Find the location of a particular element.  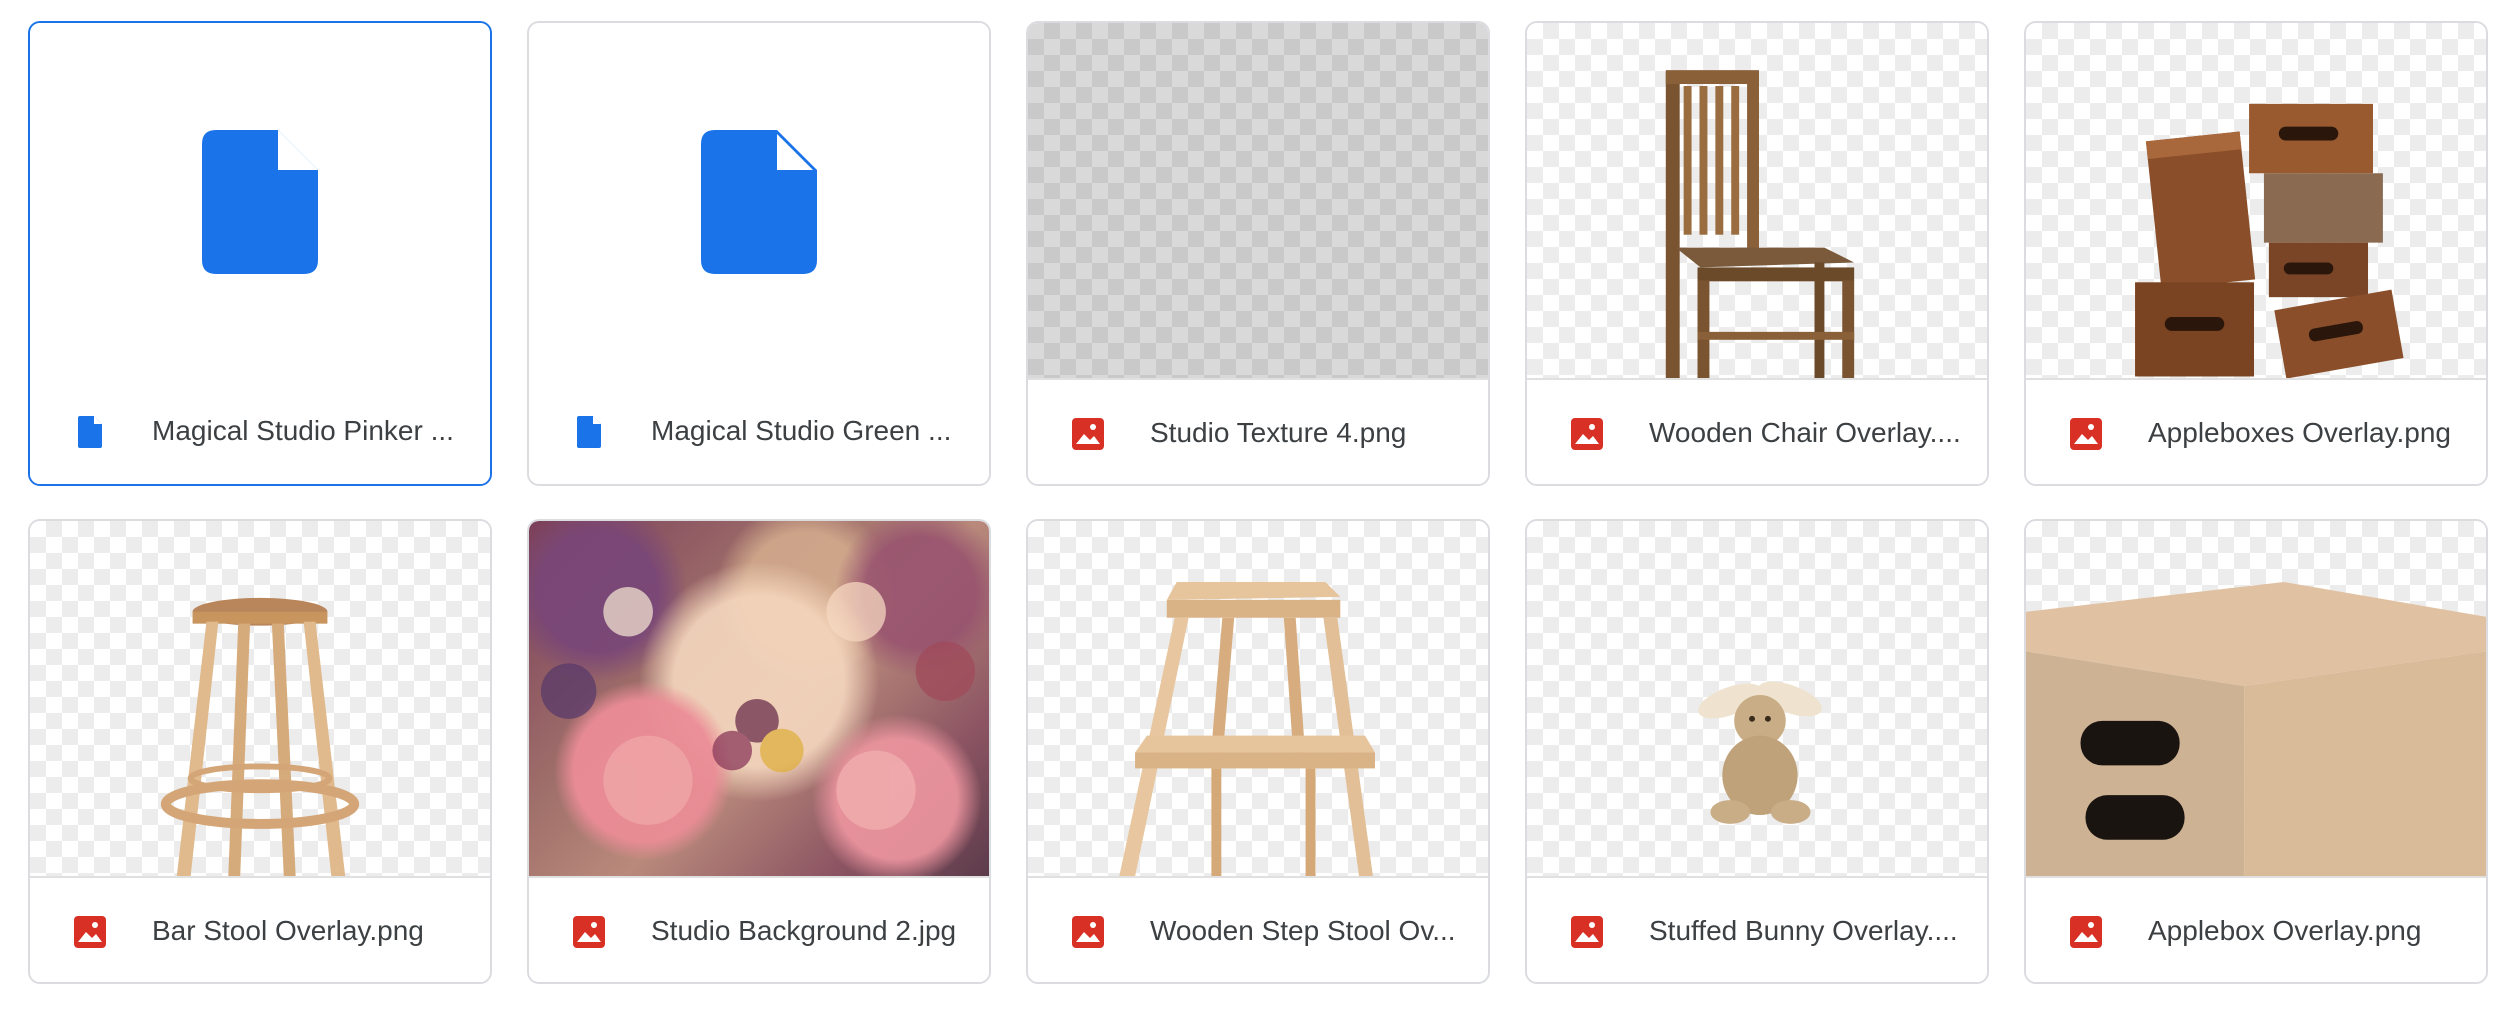

file-card-studio-texture: Studio Texture 4.png is located at coordinates (1258, 253).